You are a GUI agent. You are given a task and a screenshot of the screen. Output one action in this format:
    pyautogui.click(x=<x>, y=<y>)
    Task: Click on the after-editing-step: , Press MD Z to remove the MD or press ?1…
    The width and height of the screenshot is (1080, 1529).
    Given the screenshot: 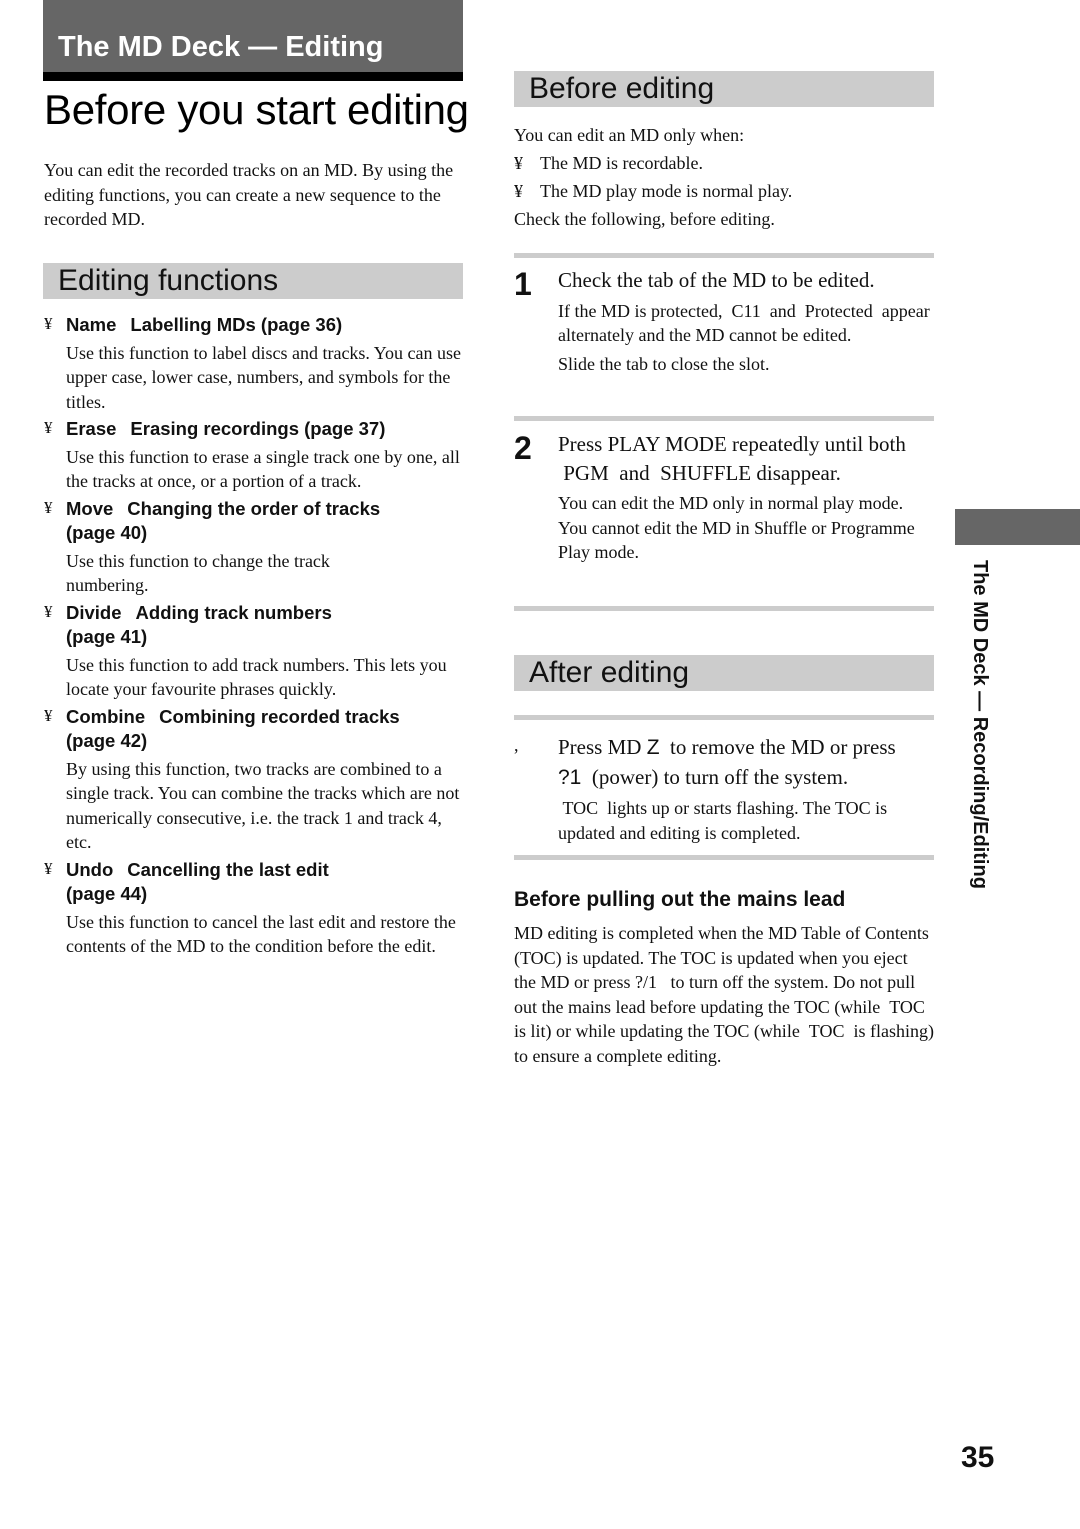 What is the action you would take?
    pyautogui.click(x=724, y=789)
    